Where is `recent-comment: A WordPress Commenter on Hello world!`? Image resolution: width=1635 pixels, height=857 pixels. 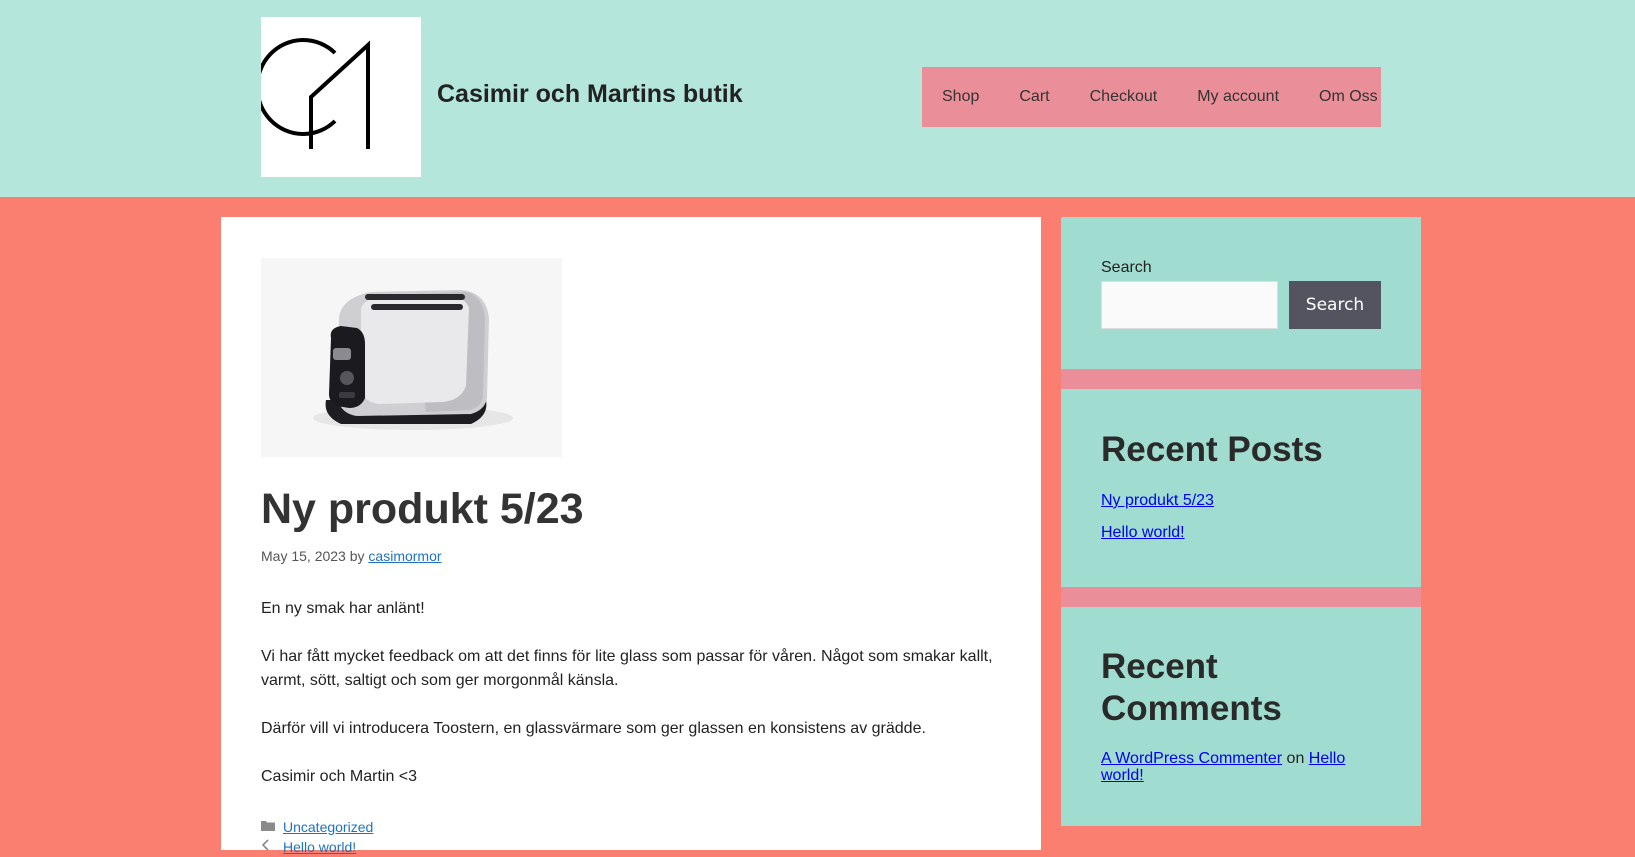
recent-comment: A WordPress Commenter on Hello world! is located at coordinates (1236, 767).